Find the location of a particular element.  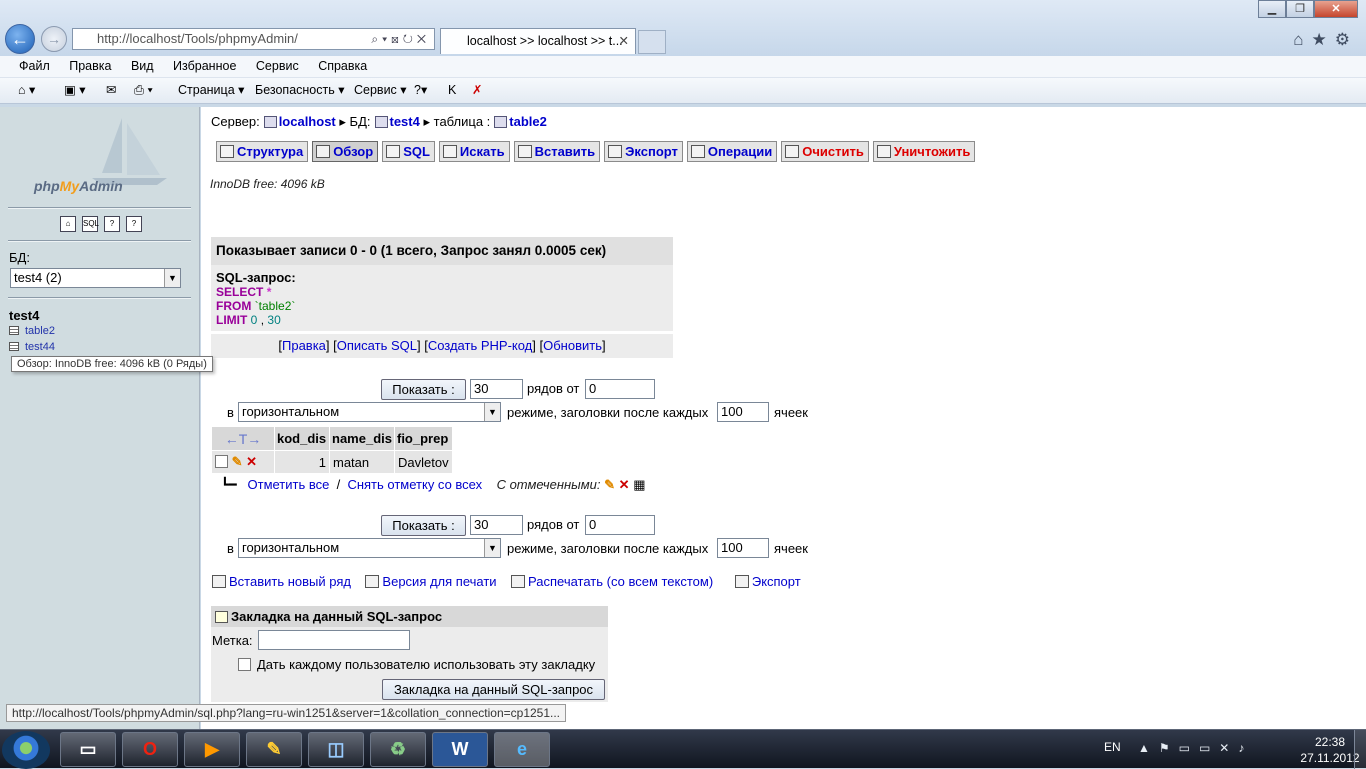

server-link: localhost is located at coordinates (307, 121).